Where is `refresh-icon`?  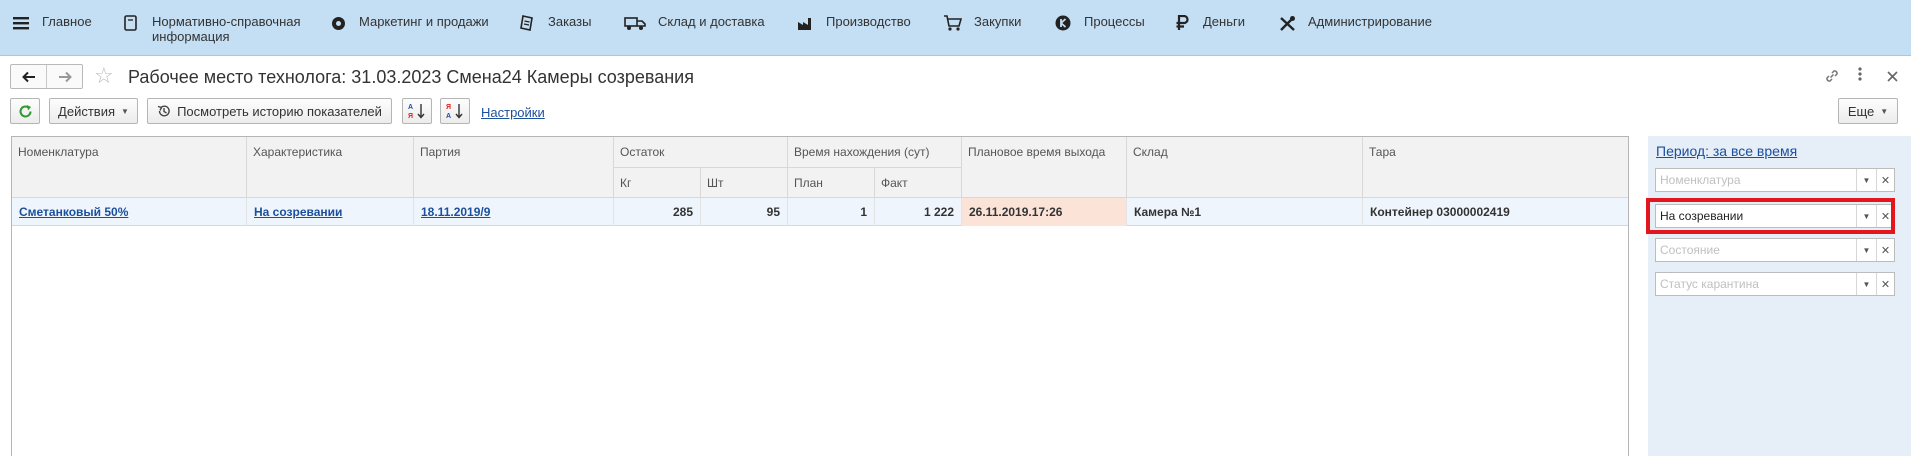
refresh-icon is located at coordinates (25, 110).